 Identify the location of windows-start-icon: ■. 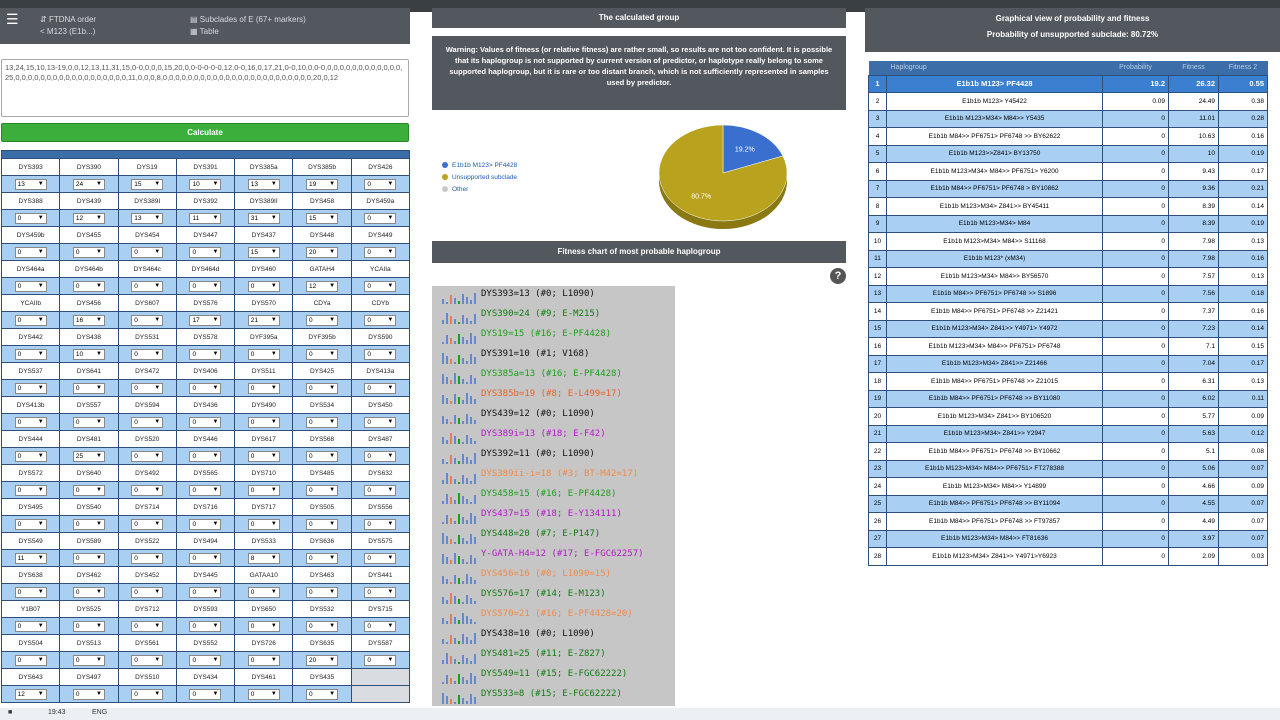
(10, 712).